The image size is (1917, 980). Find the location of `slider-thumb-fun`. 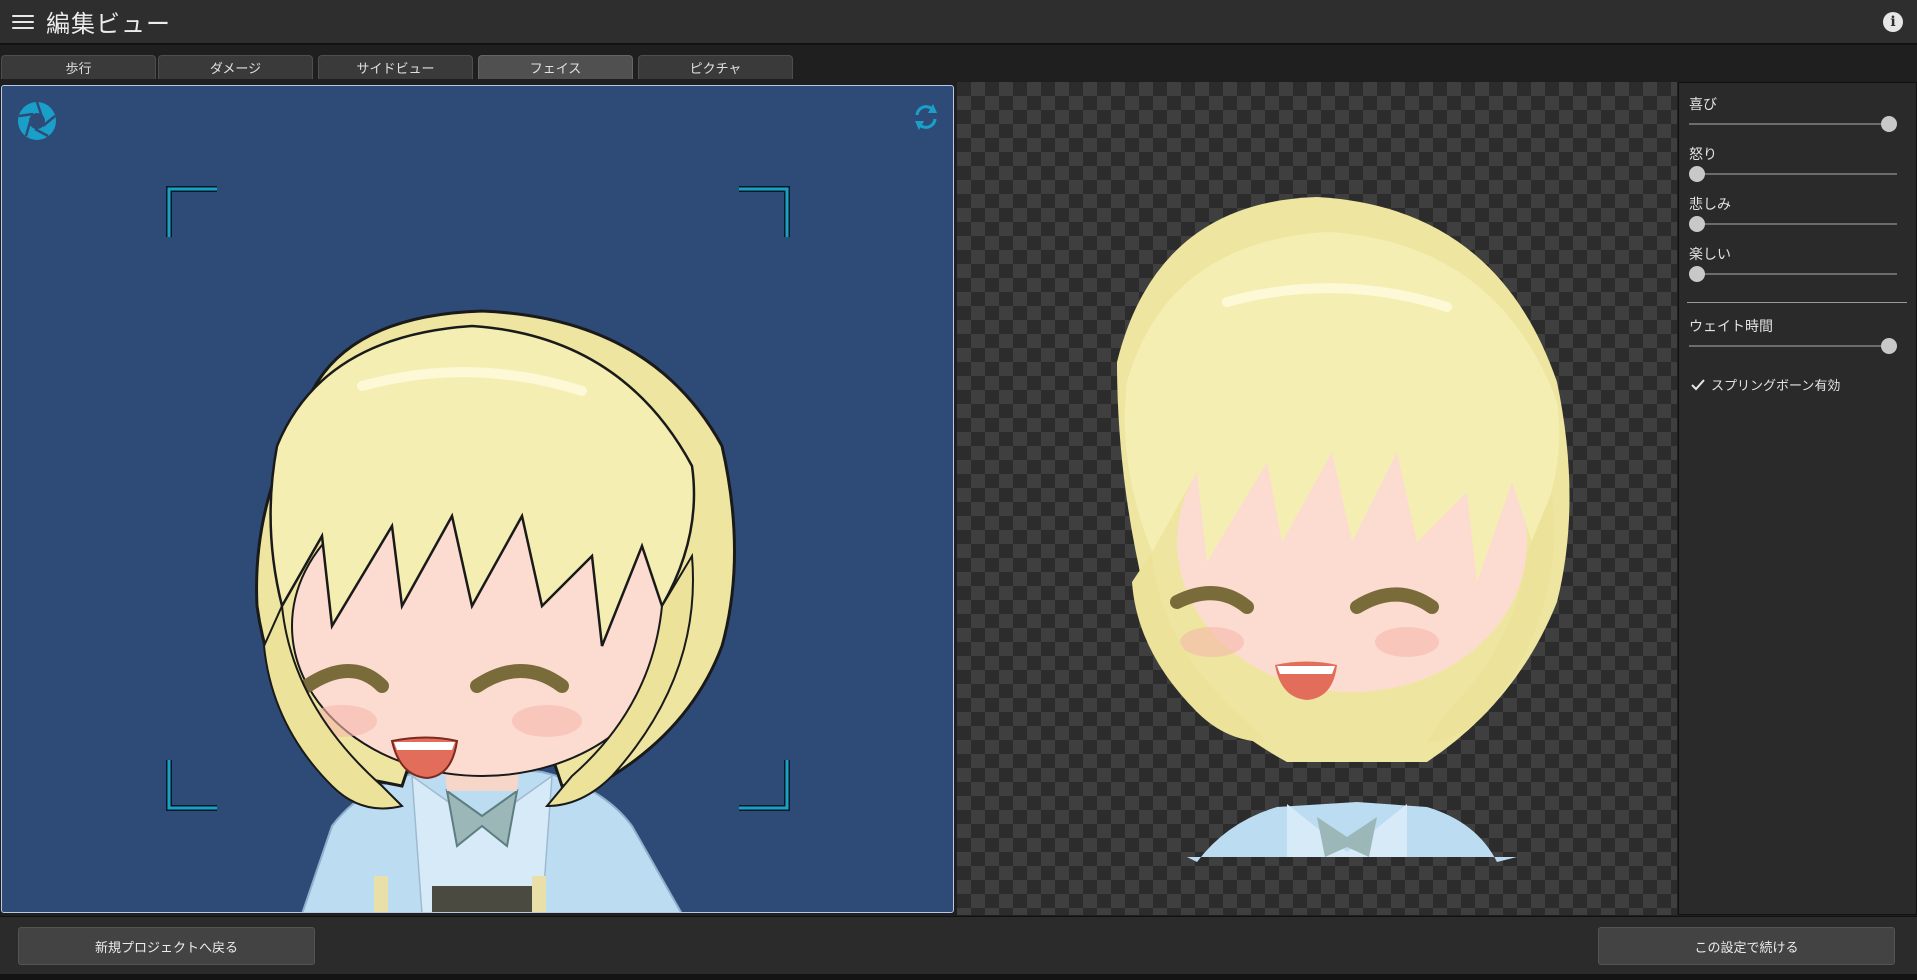

slider-thumb-fun is located at coordinates (1697, 274).